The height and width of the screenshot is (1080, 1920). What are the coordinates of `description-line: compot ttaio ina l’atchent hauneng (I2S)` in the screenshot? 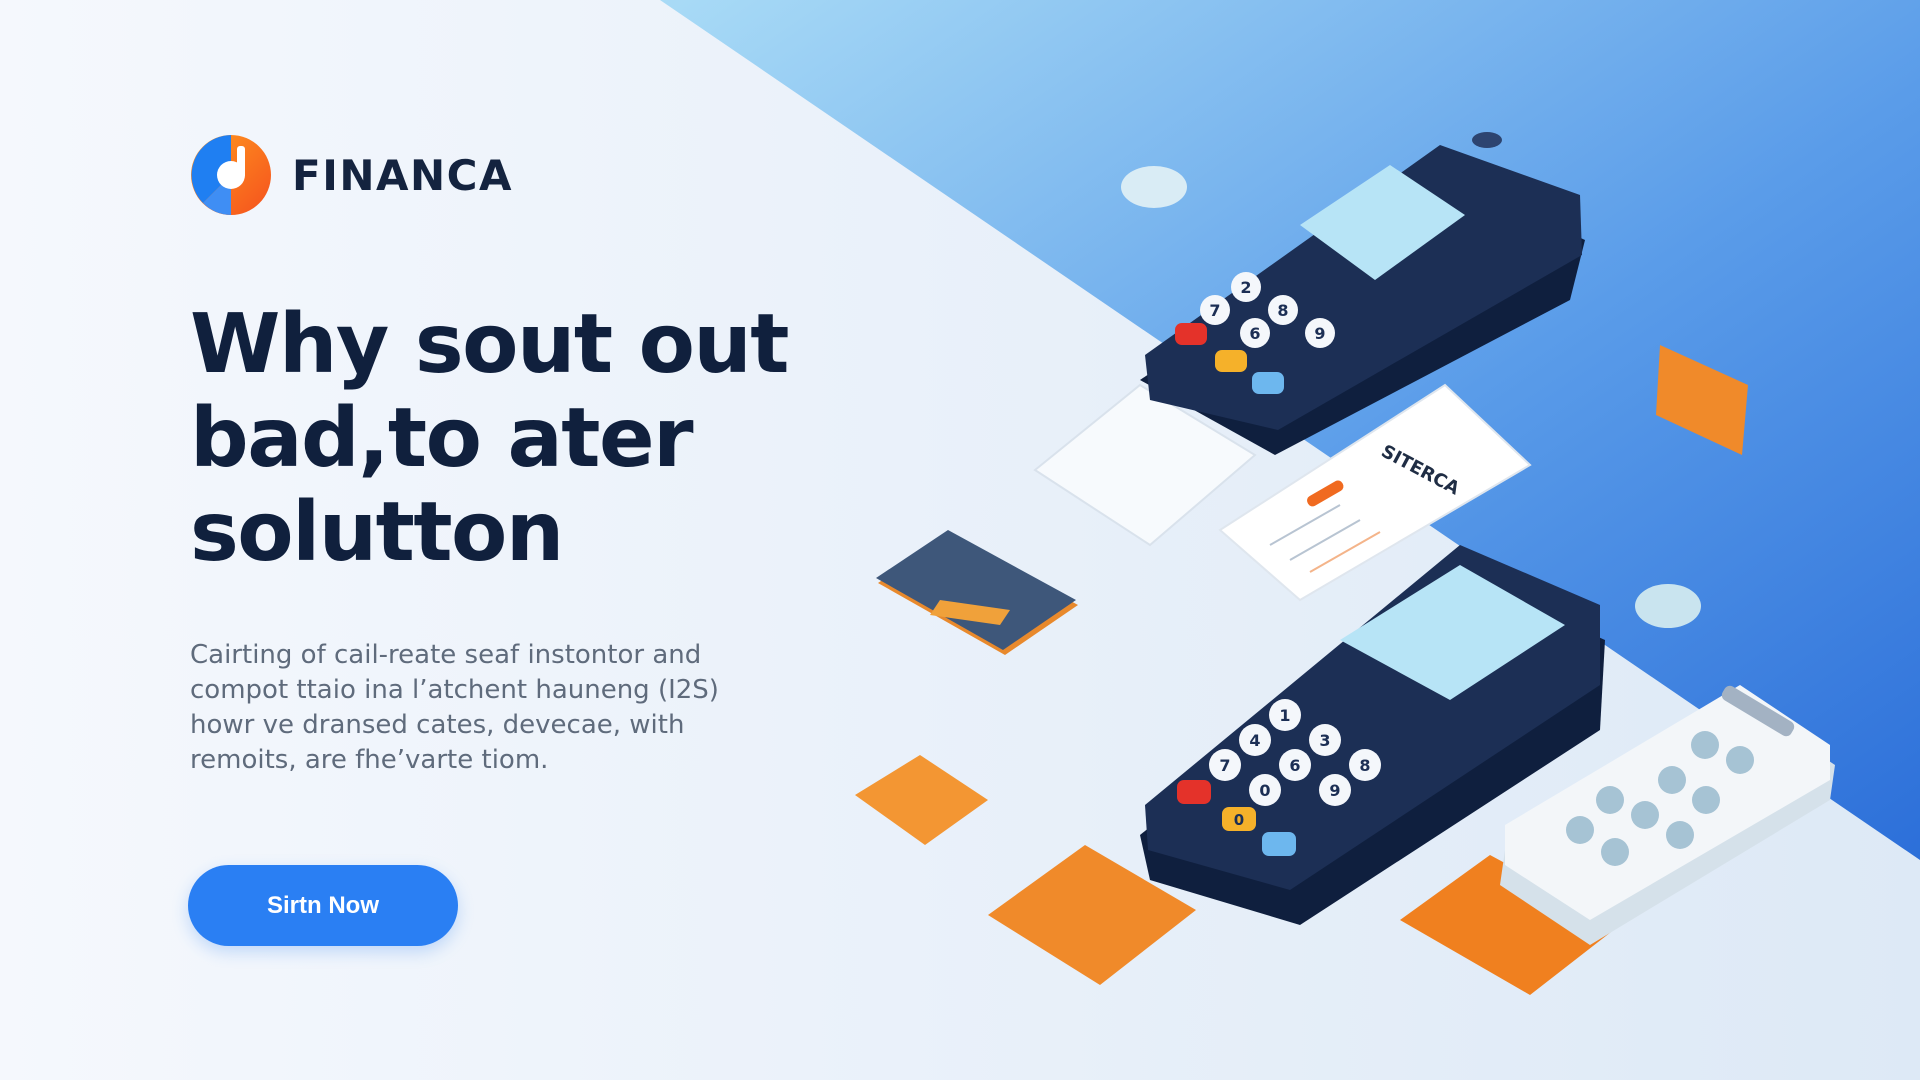 It's located at (454, 690).